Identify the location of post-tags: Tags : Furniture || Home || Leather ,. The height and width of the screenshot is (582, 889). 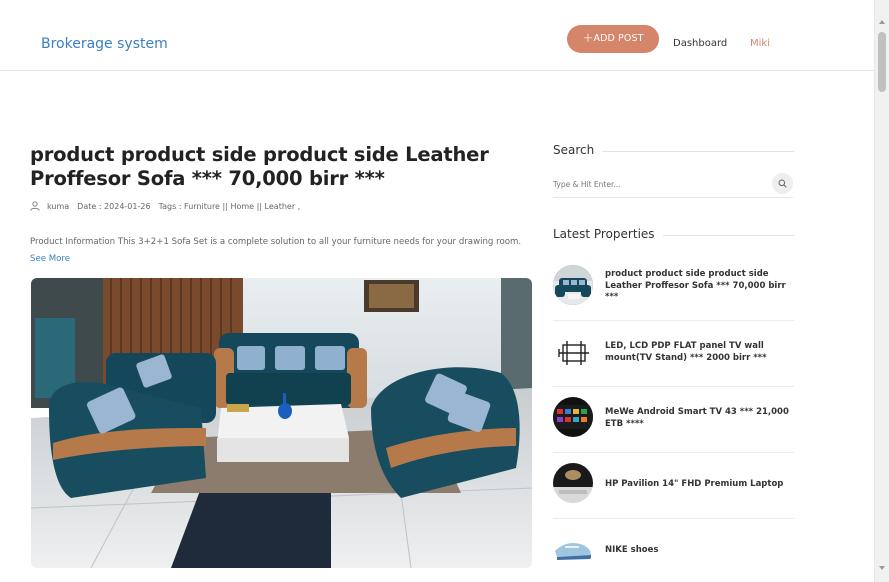
(230, 206).